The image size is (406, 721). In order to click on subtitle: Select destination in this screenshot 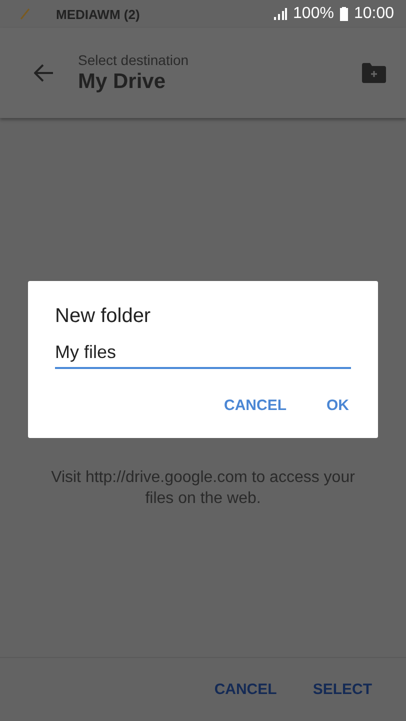, I will do `click(134, 60)`.